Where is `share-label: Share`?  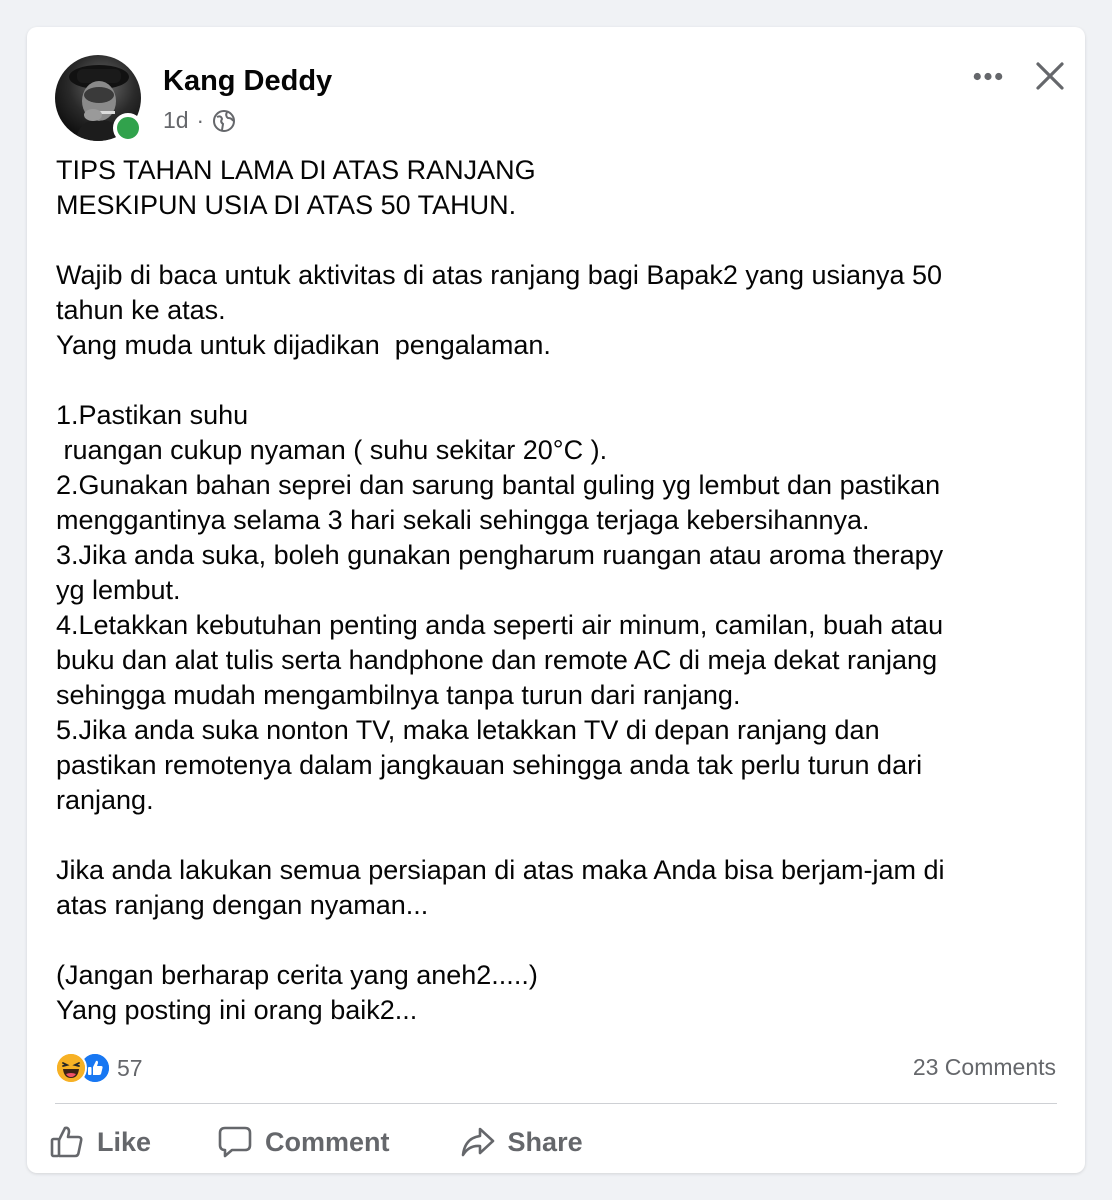
share-label: Share is located at coordinates (545, 1141).